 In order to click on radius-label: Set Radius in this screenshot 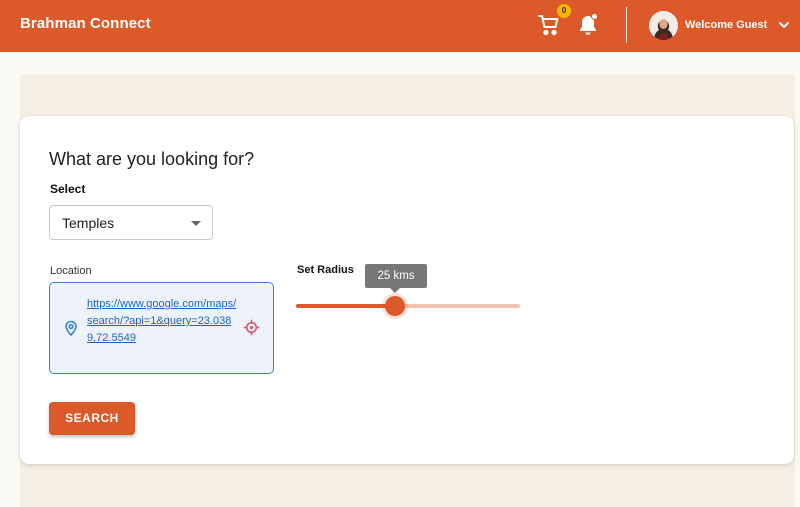, I will do `click(325, 270)`.